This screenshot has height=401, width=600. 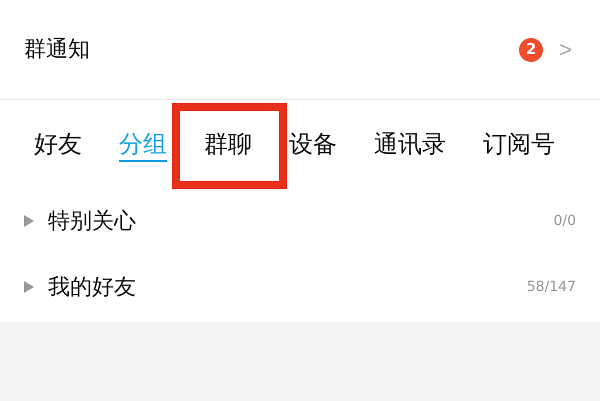 What do you see at coordinates (313, 144) in the screenshot?
I see `tab: 设备` at bounding box center [313, 144].